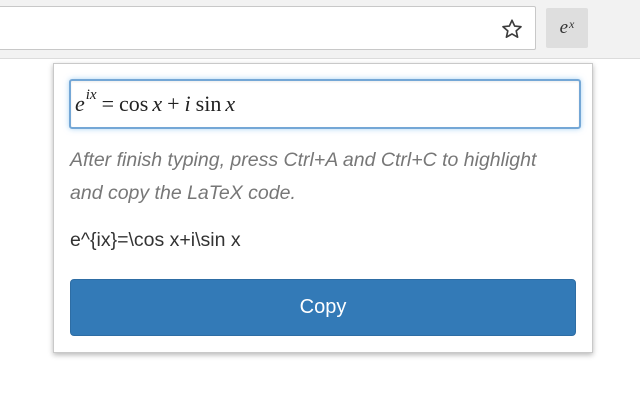 This screenshot has width=640, height=400. Describe the element at coordinates (155, 240) in the screenshot. I see `latex-output: e^{ix}=\cos x+i\sin x` at that location.